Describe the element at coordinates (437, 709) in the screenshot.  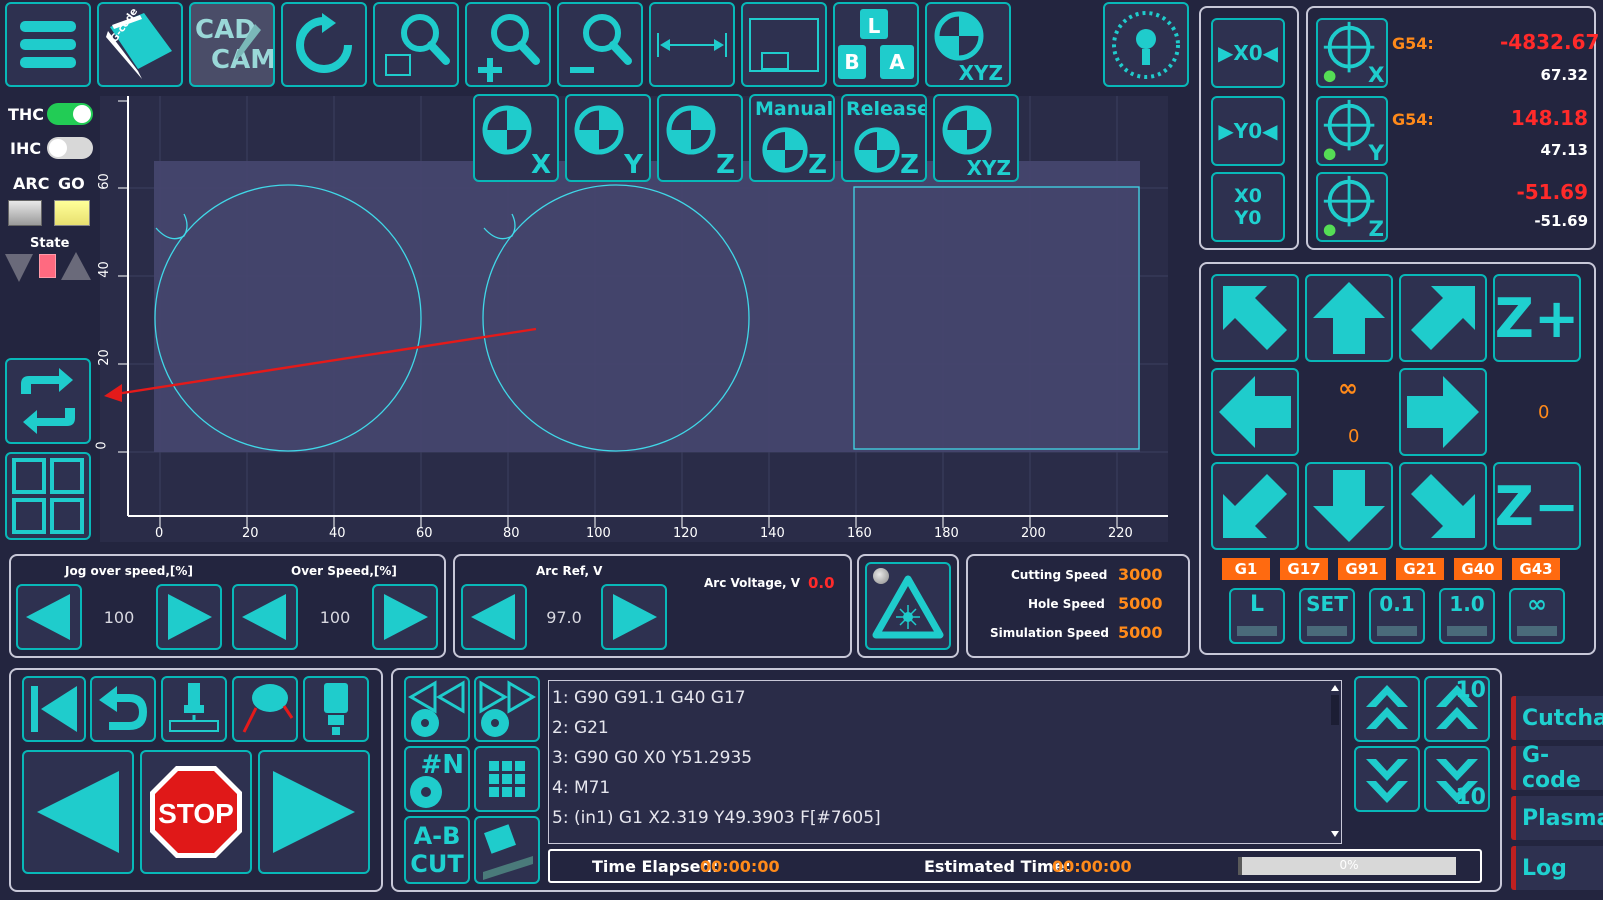
I see `fast-back-button` at that location.